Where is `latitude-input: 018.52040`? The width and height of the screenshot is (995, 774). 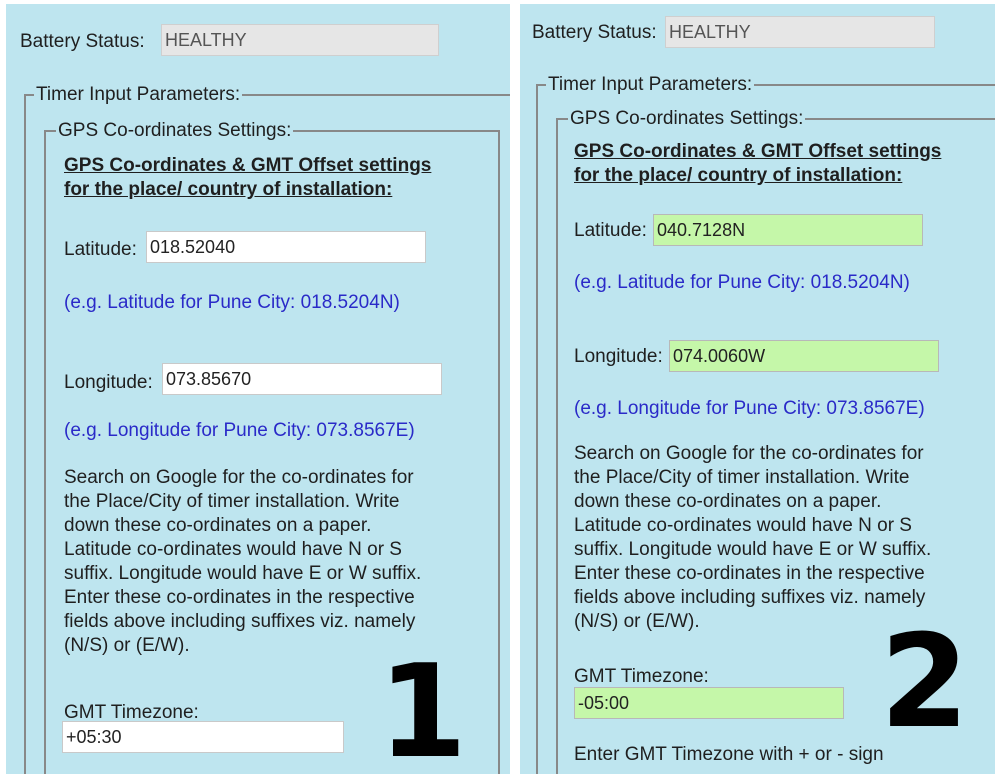 latitude-input: 018.52040 is located at coordinates (286, 247).